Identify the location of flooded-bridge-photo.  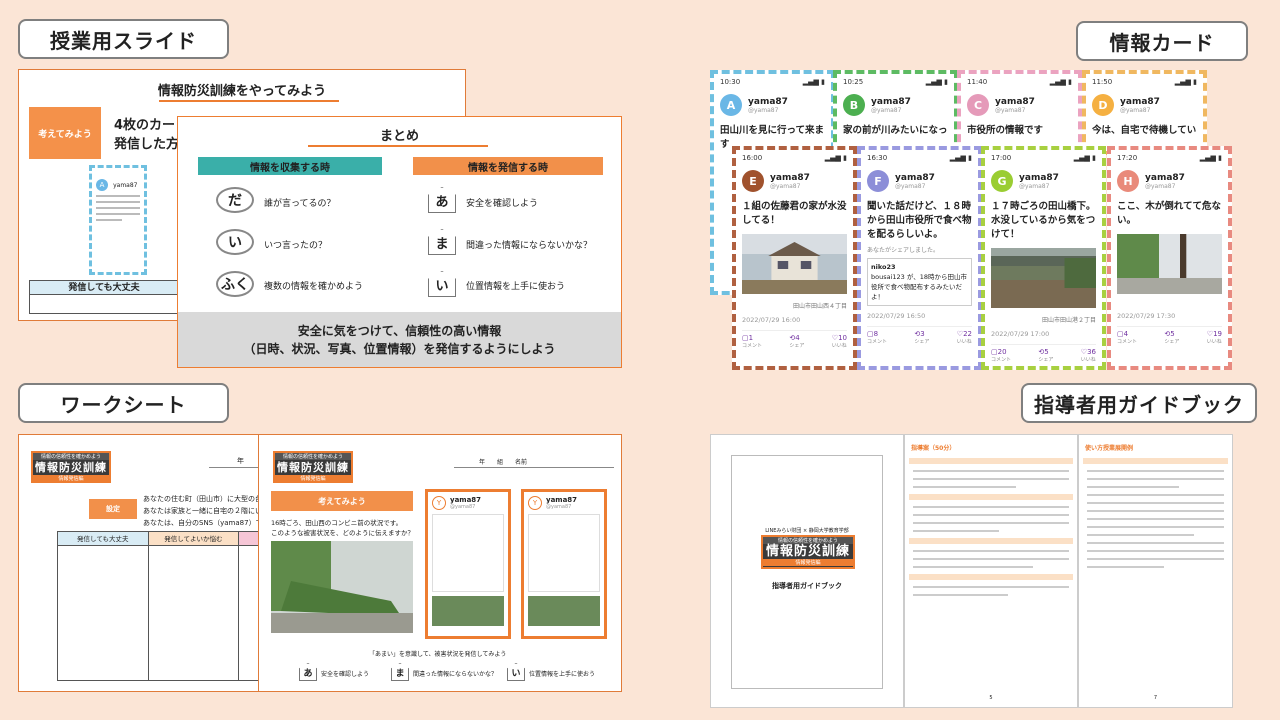
(1043, 278).